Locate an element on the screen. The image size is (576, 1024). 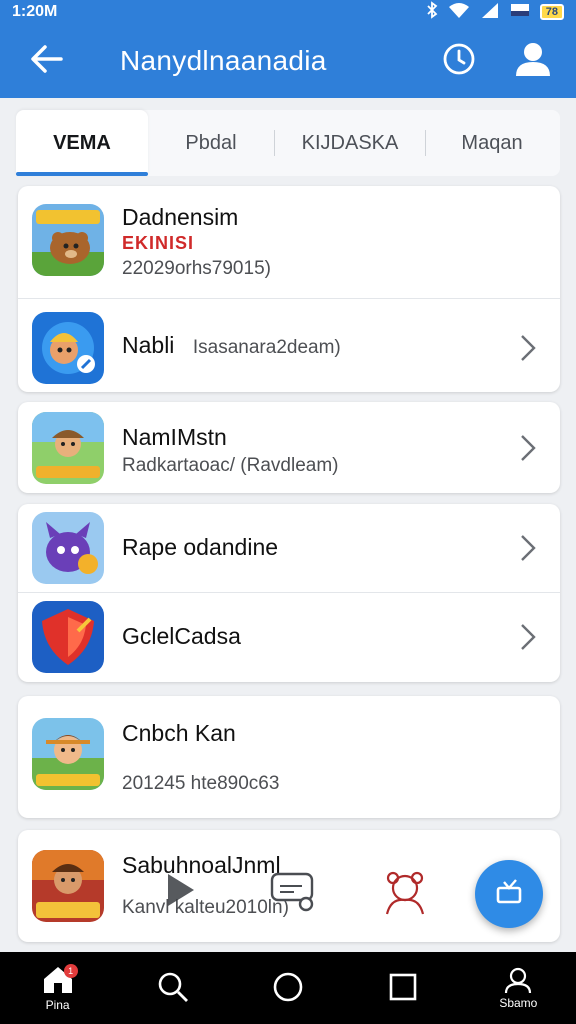
app-bar: Nanydlnaanadia is located at coordinates (288, 61).